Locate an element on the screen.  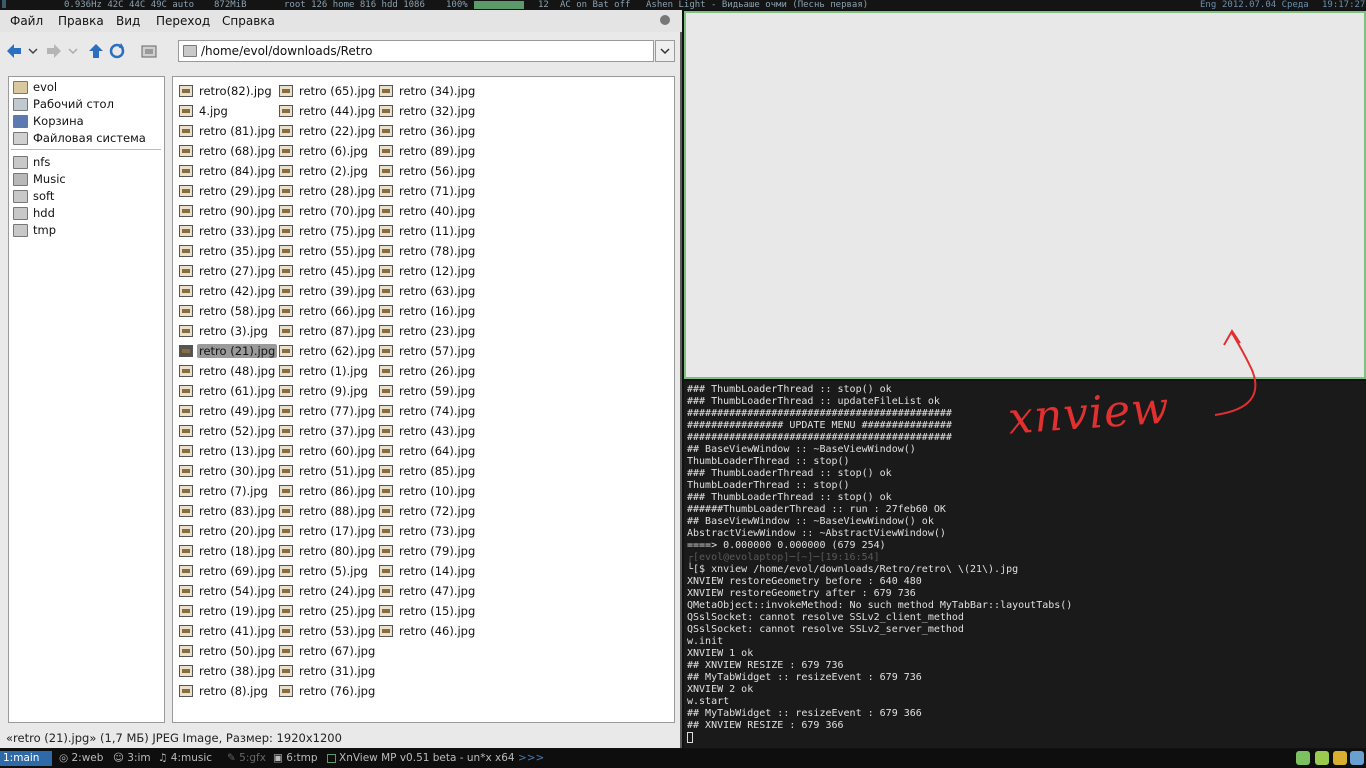
file-name: retro (37).jpg is located at coordinates (337, 431).